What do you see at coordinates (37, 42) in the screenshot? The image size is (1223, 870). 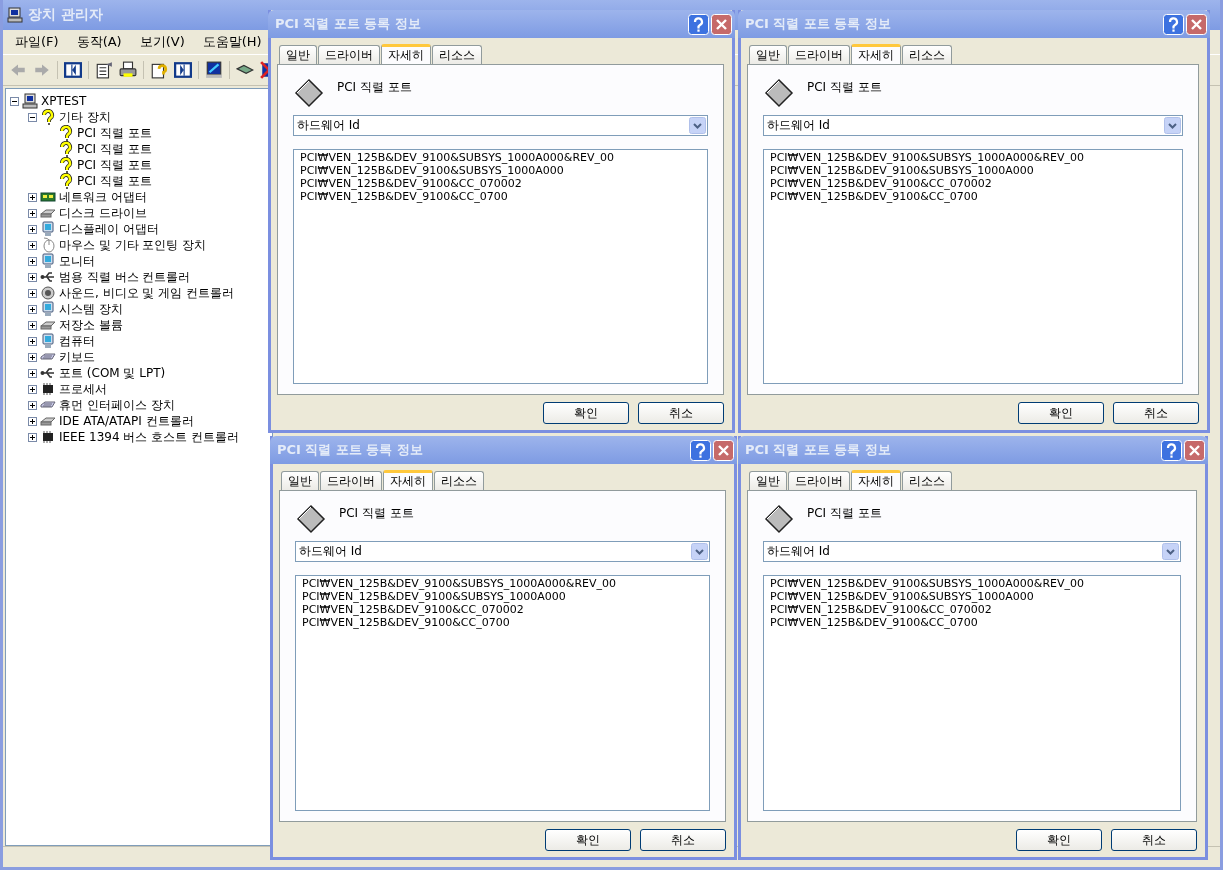 I see `menu-item: 파일(F)` at bounding box center [37, 42].